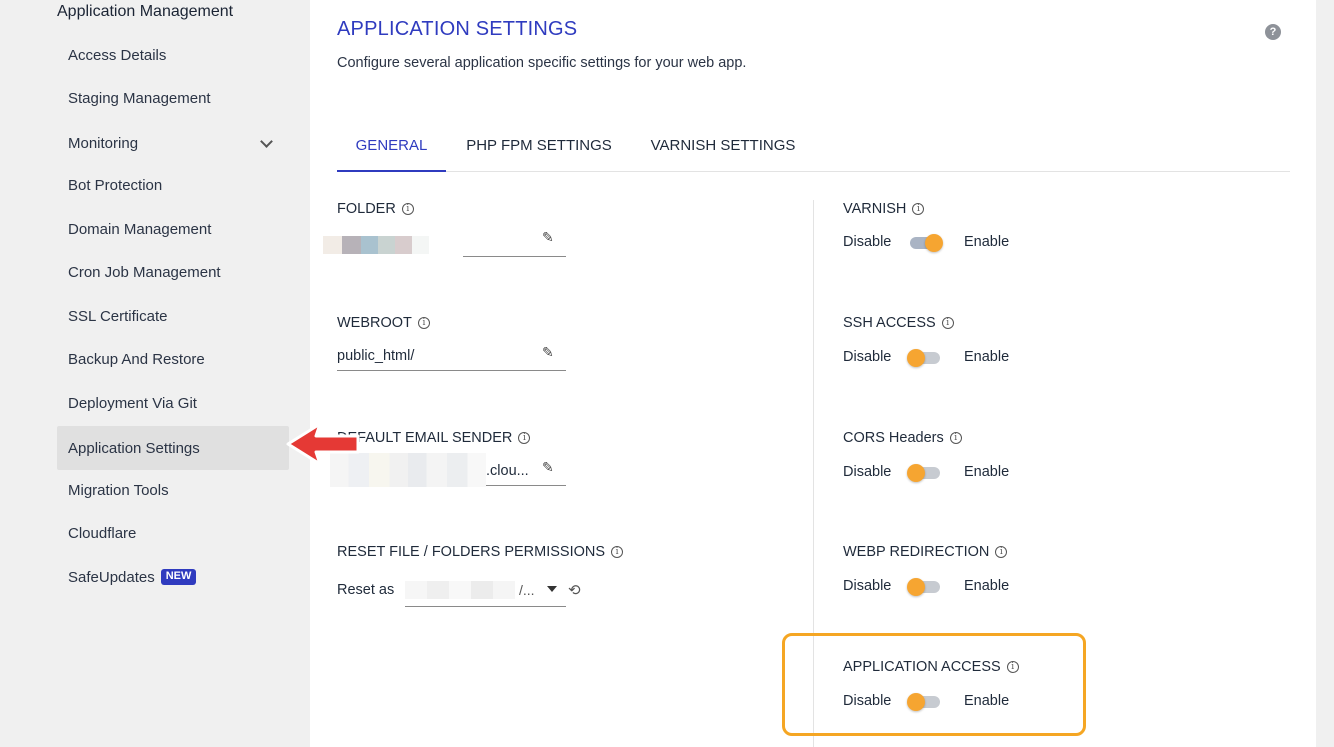 Image resolution: width=1334 pixels, height=747 pixels. Describe the element at coordinates (723, 145) in the screenshot. I see `tab-varnish-settings: VARNISH SETTINGS` at that location.